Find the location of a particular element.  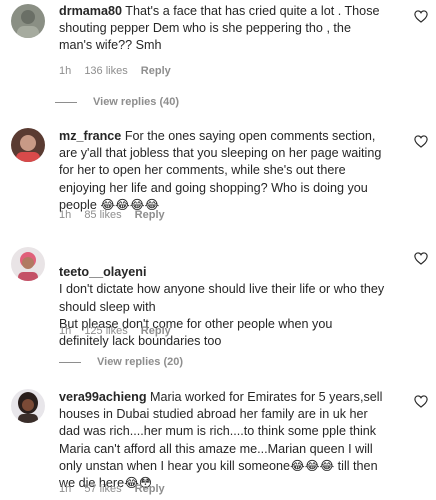

view-replies-button: View replies (20) is located at coordinates (121, 362).